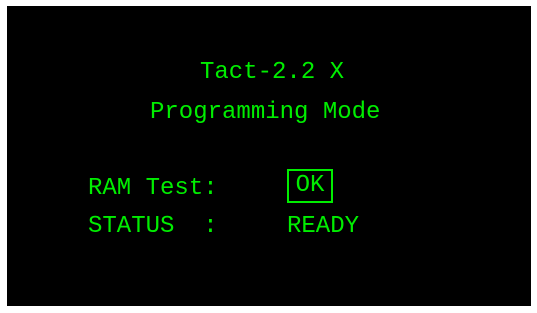 Image resolution: width=537 pixels, height=313 pixels. Describe the element at coordinates (265, 112) in the screenshot. I see `mode-title: Programming Mode` at that location.